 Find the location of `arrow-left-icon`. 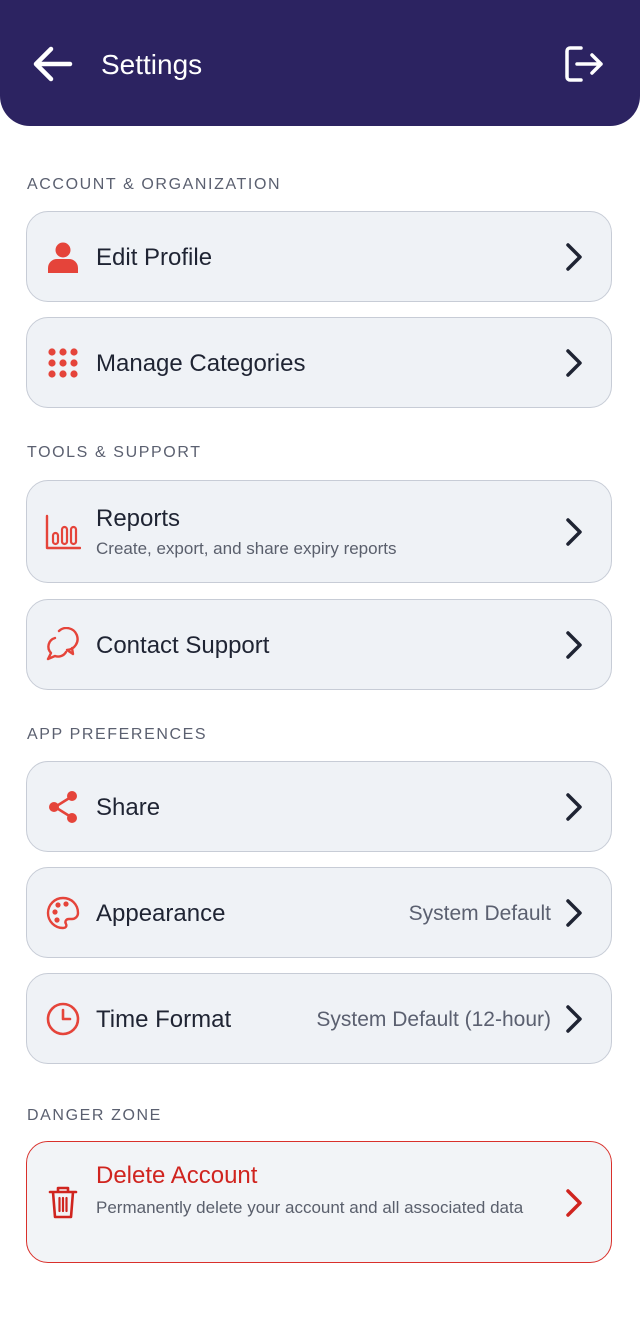

arrow-left-icon is located at coordinates (53, 64).